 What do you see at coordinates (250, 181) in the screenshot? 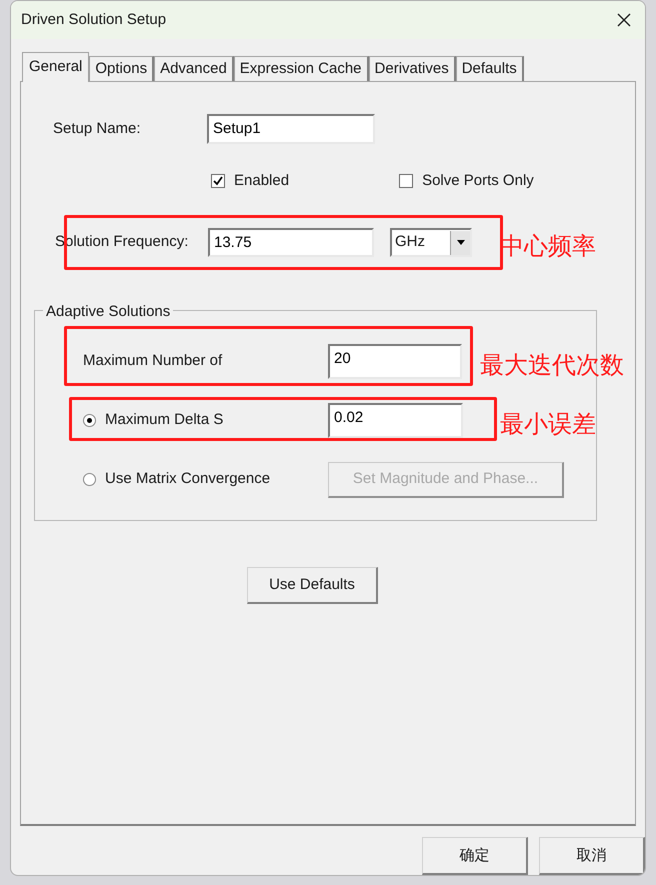
I see `checkbox: Enabled` at bounding box center [250, 181].